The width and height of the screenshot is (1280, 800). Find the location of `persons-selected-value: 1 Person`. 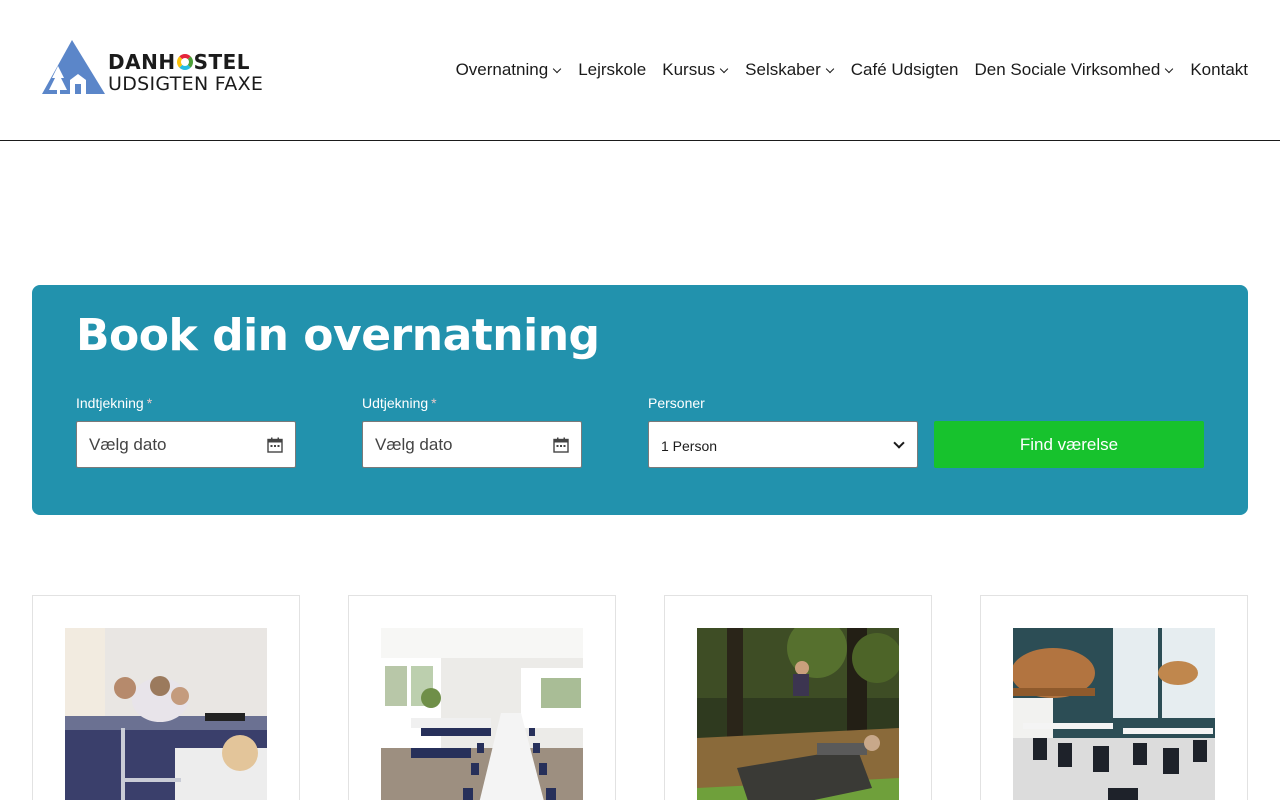

persons-selected-value: 1 Person is located at coordinates (689, 446).